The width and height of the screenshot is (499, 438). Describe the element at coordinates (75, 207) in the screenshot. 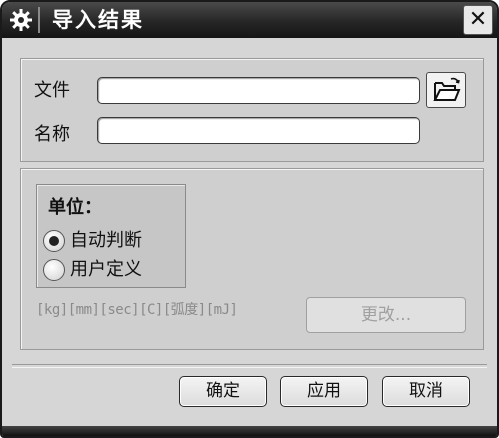

I see `unit-group-title: 单位：` at that location.